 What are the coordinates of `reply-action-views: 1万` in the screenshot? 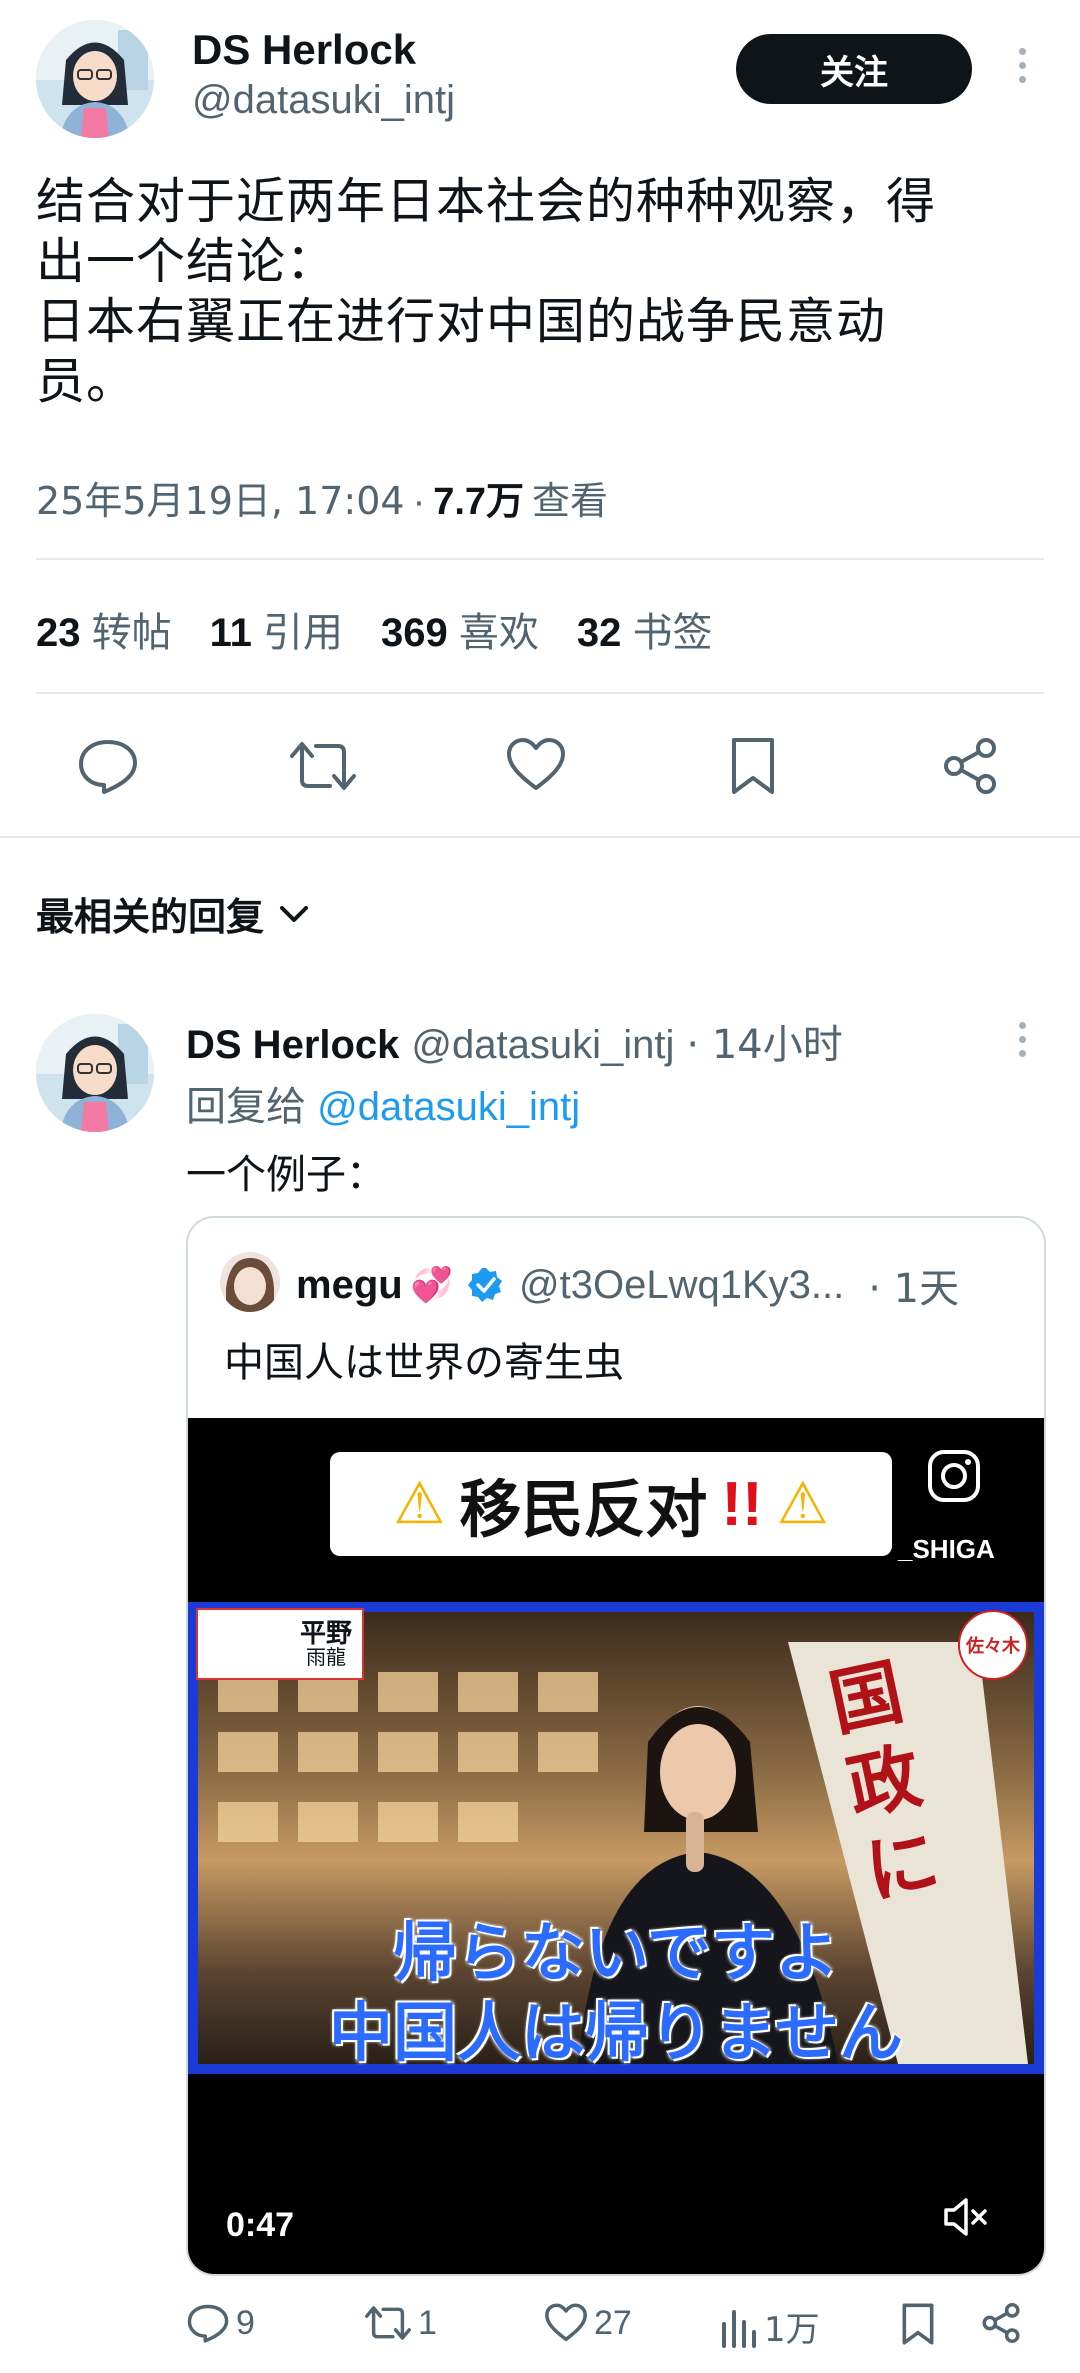 It's located at (769, 2326).